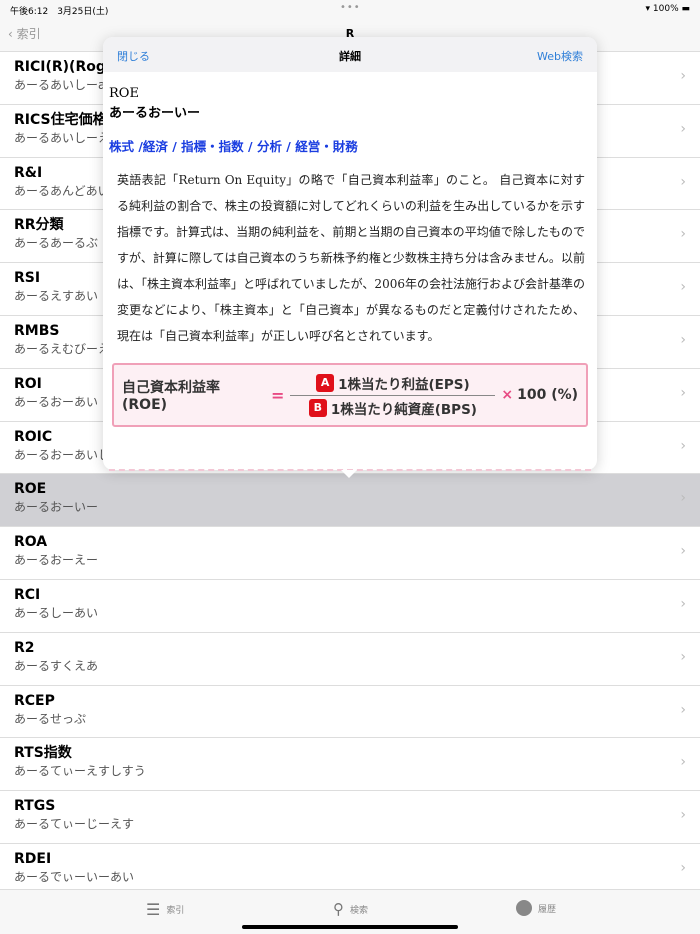 Image resolution: width=700 pixels, height=934 pixels. What do you see at coordinates (175, 911) in the screenshot?
I see `tab-index-label: 索引` at bounding box center [175, 911].